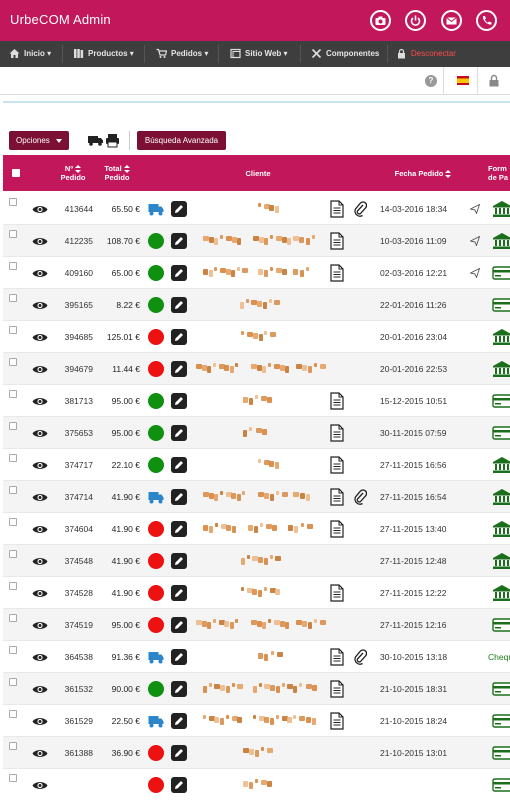 Image resolution: width=510 pixels, height=800 pixels. Describe the element at coordinates (256, 401) in the screenshot. I see `table-row: 381713 95.00 € 15-12-2015 10:51` at that location.